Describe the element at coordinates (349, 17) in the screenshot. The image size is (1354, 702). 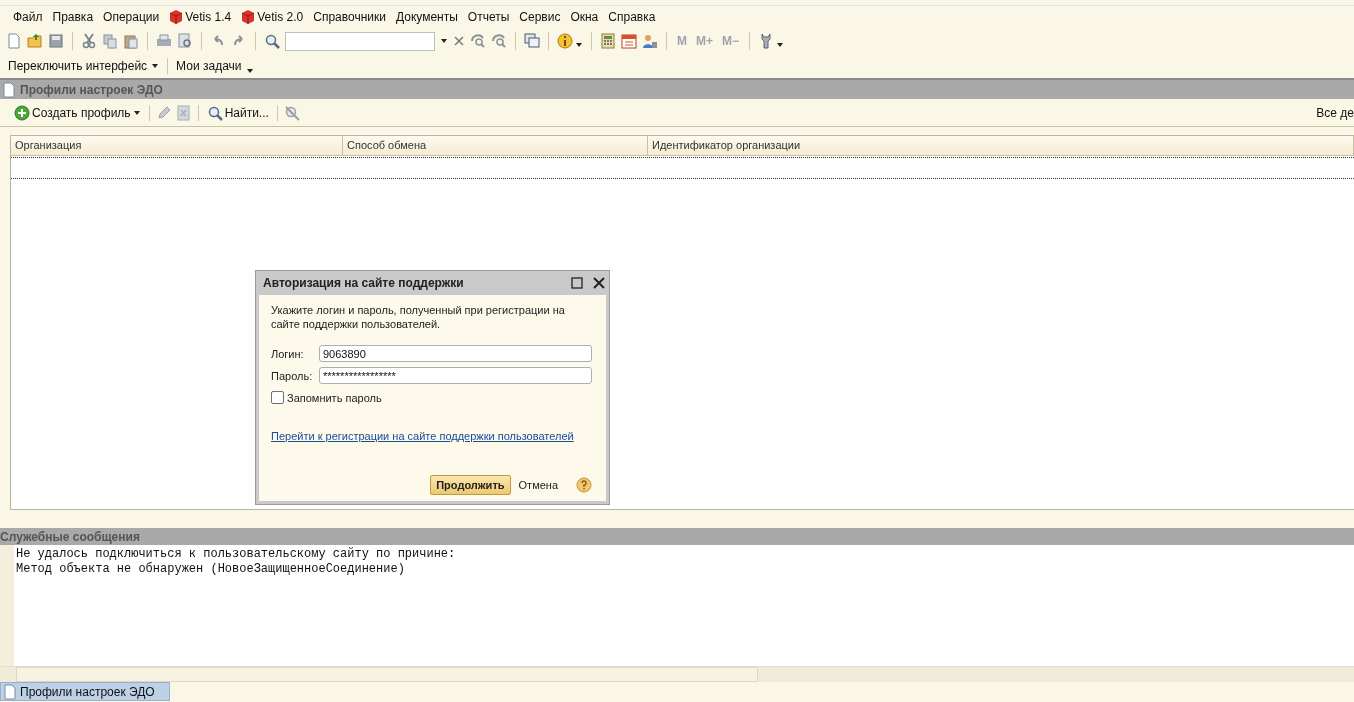
I see `menu-item: Справочники` at that location.